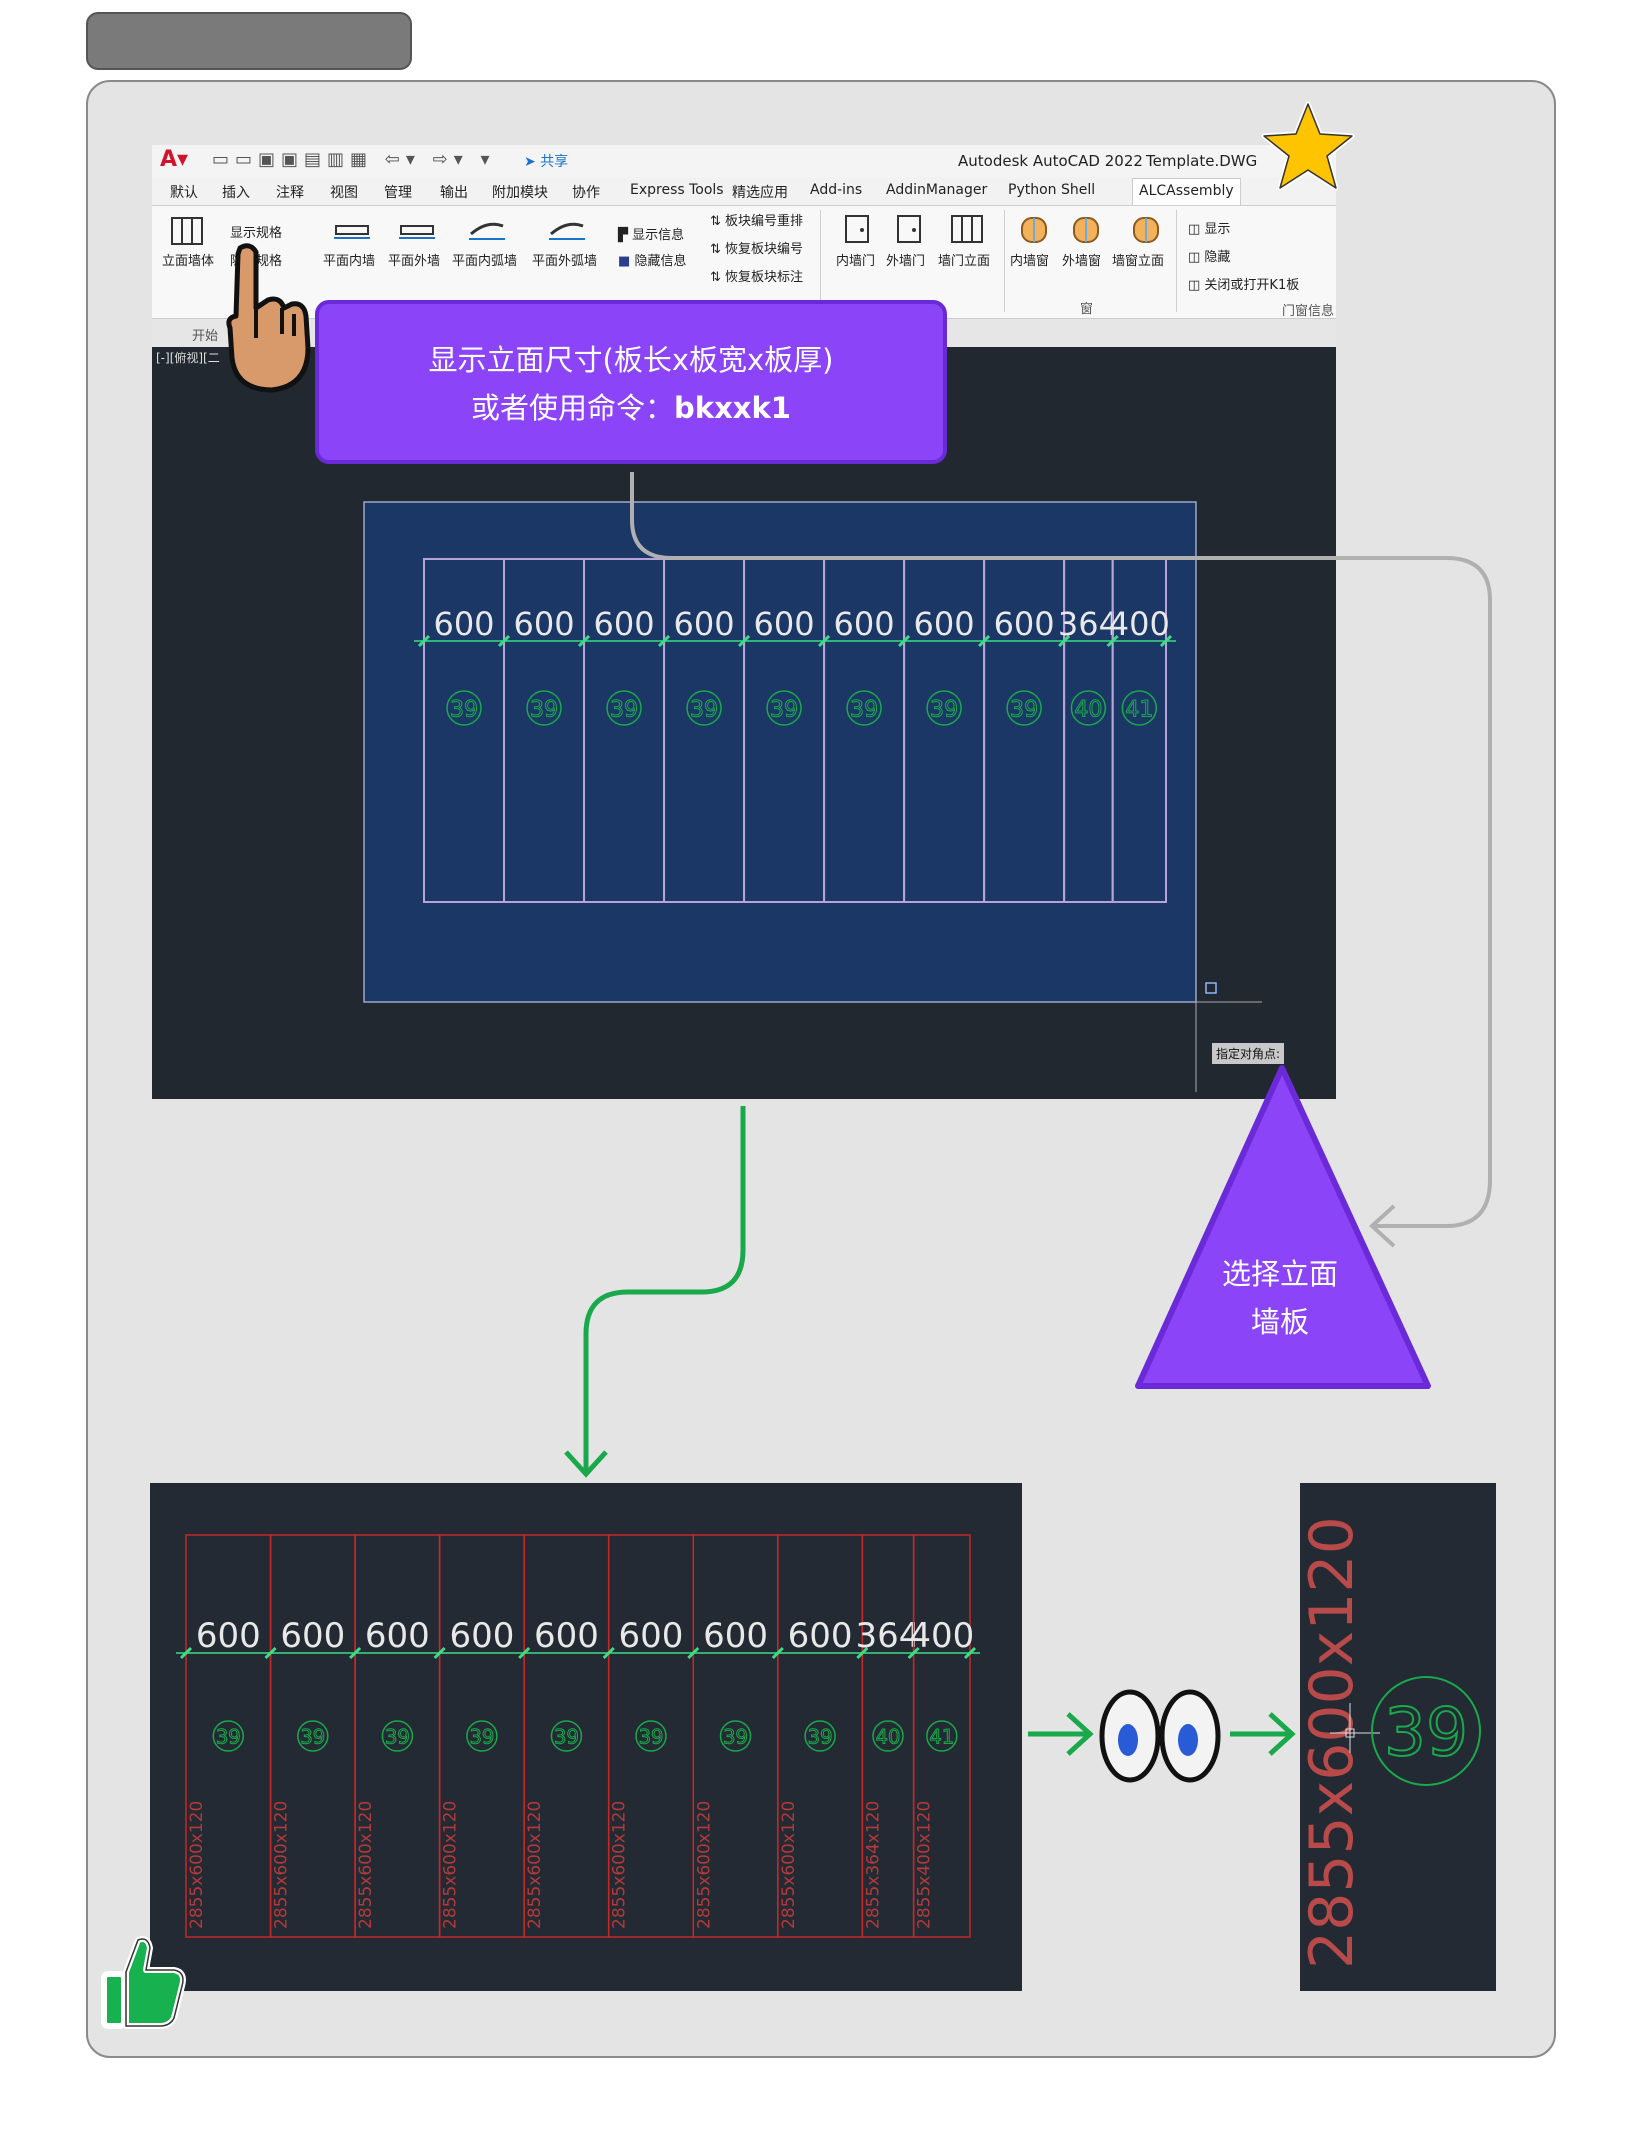 The width and height of the screenshot is (1639, 2144). What do you see at coordinates (187, 231) in the screenshot?
I see `vertical-wall-icon` at bounding box center [187, 231].